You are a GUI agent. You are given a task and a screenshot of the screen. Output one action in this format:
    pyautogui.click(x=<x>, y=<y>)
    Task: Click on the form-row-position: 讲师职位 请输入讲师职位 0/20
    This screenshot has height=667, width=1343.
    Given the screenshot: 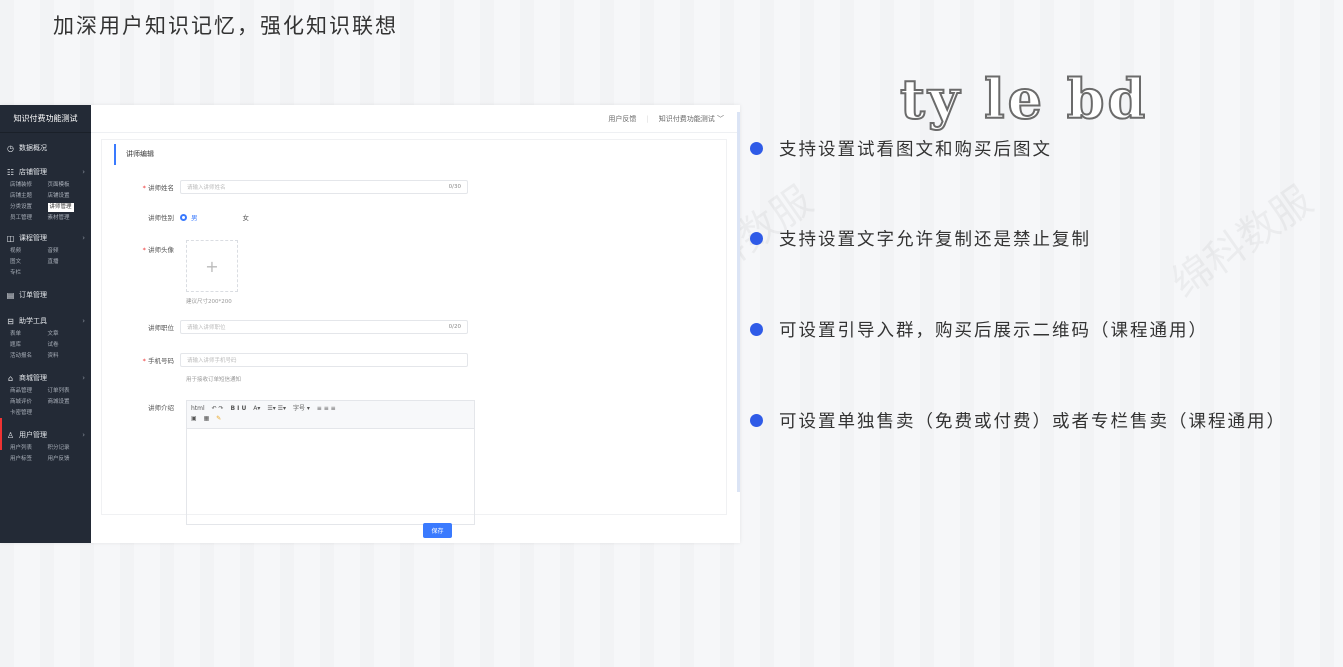 What is the action you would take?
    pyautogui.click(x=285, y=327)
    